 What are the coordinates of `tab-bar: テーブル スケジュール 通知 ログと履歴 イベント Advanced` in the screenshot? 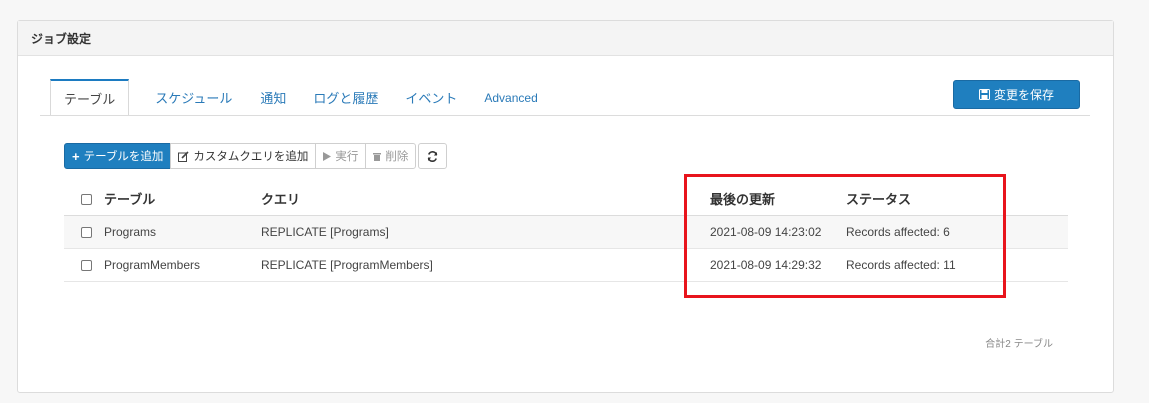 It's located at (300, 97).